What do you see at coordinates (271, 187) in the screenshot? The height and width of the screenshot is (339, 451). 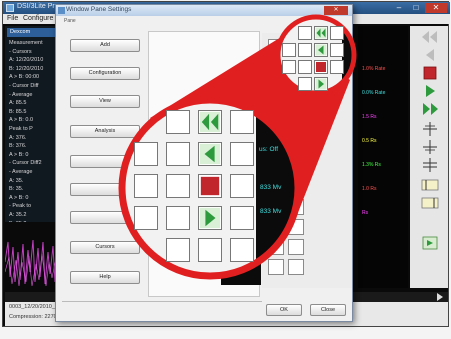 I see `zoom-value-1: 833 Mv` at bounding box center [271, 187].